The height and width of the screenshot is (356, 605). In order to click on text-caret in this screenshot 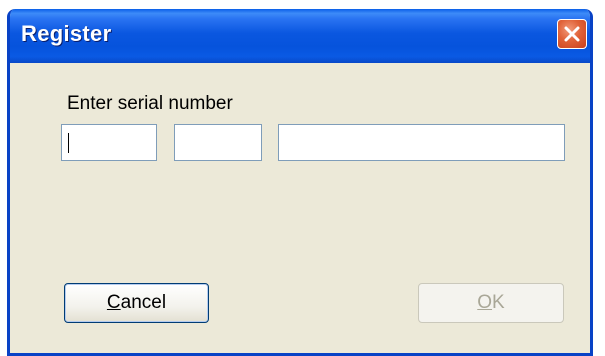, I will do `click(68, 143)`.